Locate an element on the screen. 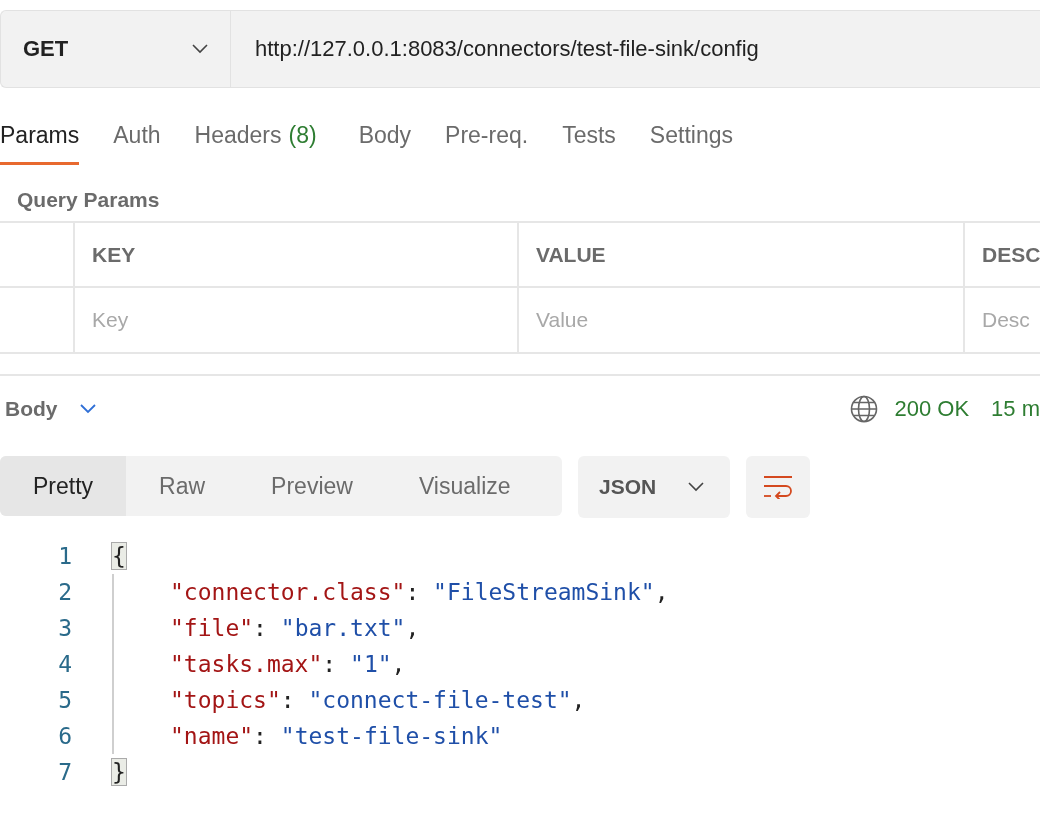 Image resolution: width=1040 pixels, height=828 pixels. request-tab: Settings is located at coordinates (691, 136).